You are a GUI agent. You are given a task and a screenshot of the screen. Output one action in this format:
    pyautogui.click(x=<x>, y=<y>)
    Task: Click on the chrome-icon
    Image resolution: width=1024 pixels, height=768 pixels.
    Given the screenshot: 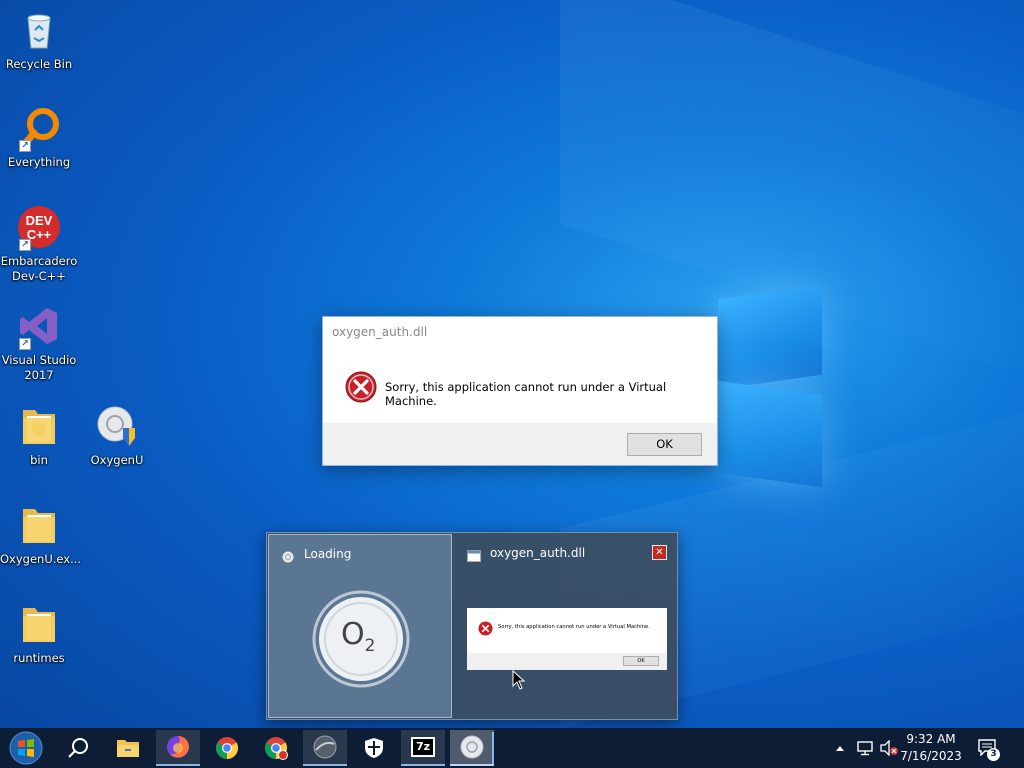 What is the action you would take?
    pyautogui.click(x=227, y=748)
    